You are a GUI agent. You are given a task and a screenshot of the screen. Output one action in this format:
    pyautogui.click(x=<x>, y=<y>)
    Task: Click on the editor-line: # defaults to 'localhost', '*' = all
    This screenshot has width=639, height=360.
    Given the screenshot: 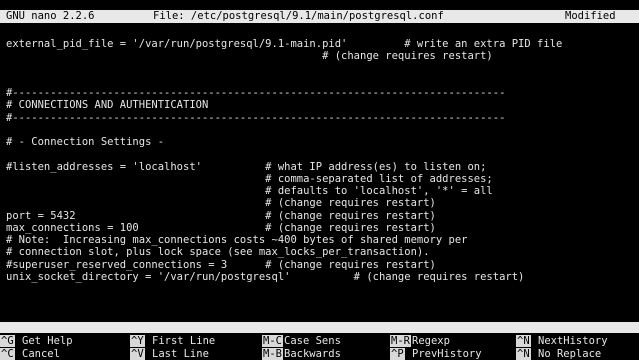 What is the action you would take?
    pyautogui.click(x=322, y=191)
    